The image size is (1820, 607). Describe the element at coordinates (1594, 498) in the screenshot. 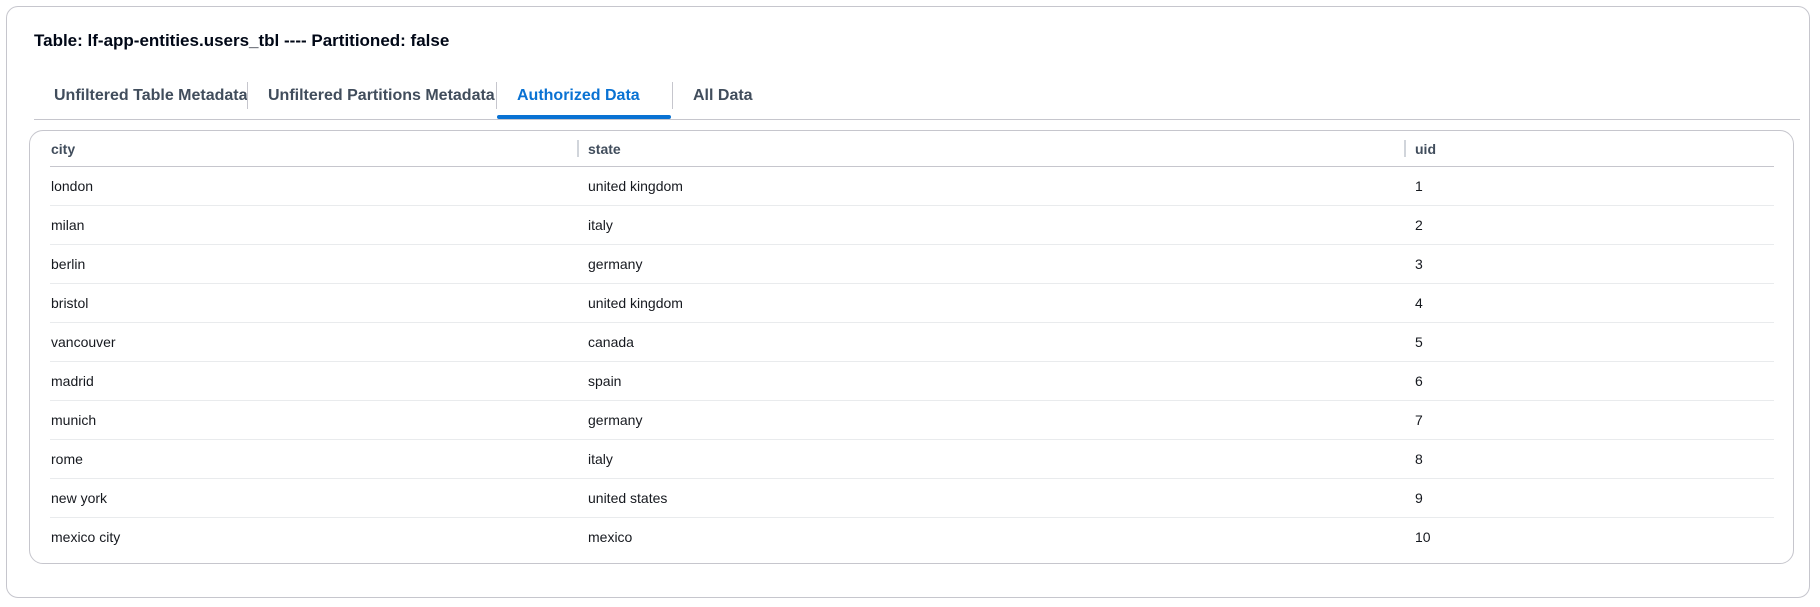

I see `uid-cell: 9` at that location.